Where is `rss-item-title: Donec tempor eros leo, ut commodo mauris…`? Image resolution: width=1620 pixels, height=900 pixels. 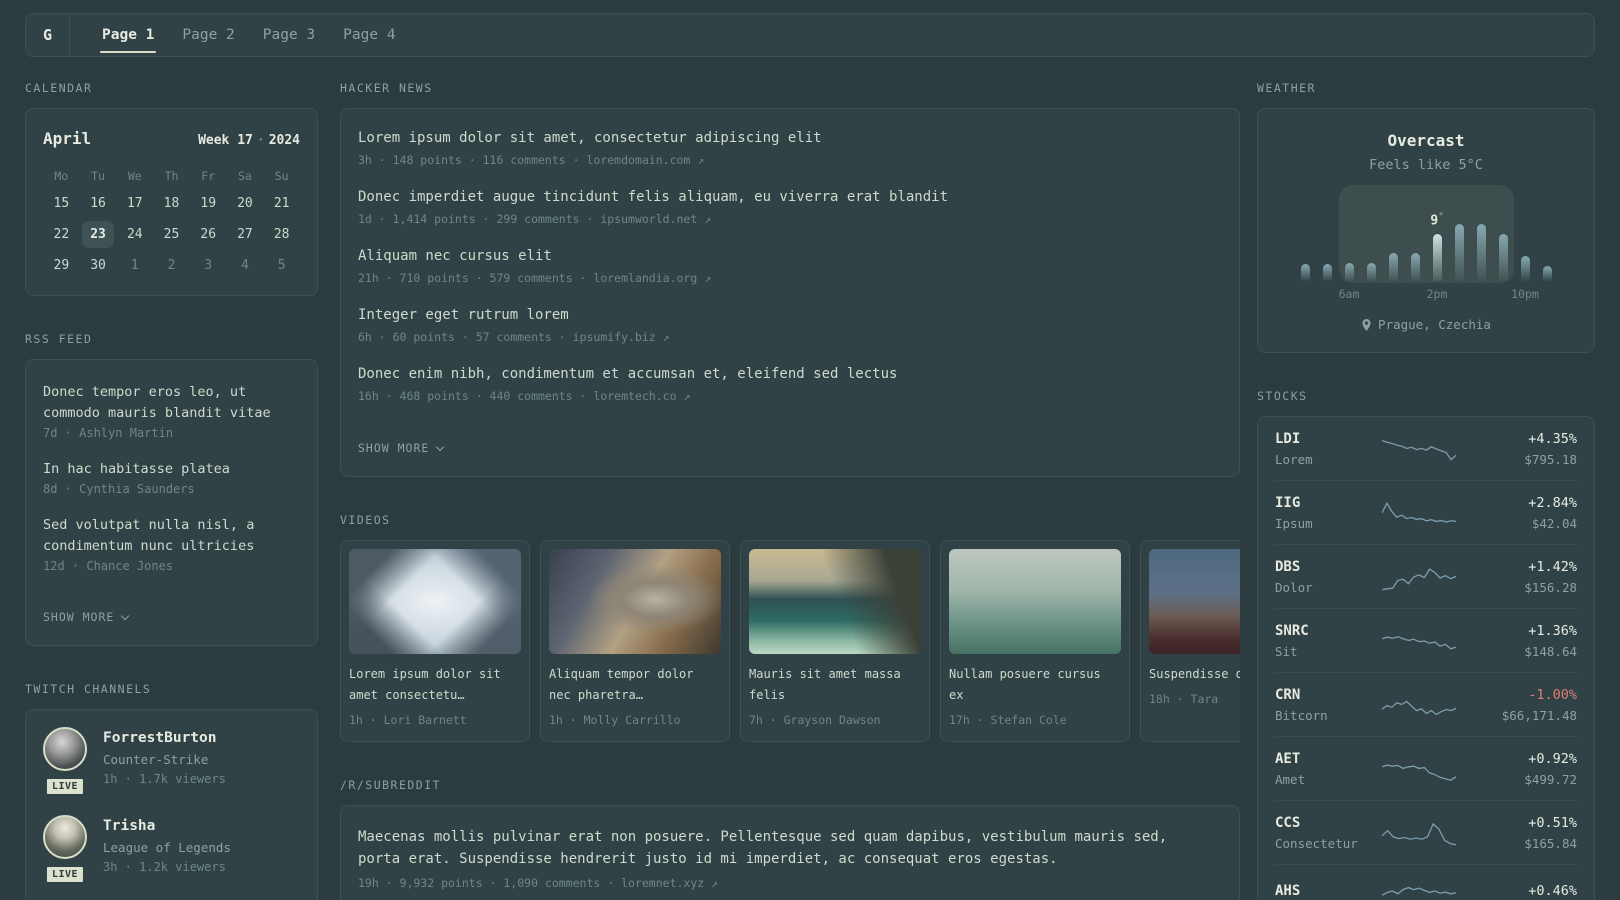 rss-item-title: Donec tempor eros leo, ut commodo mauris… is located at coordinates (171, 403).